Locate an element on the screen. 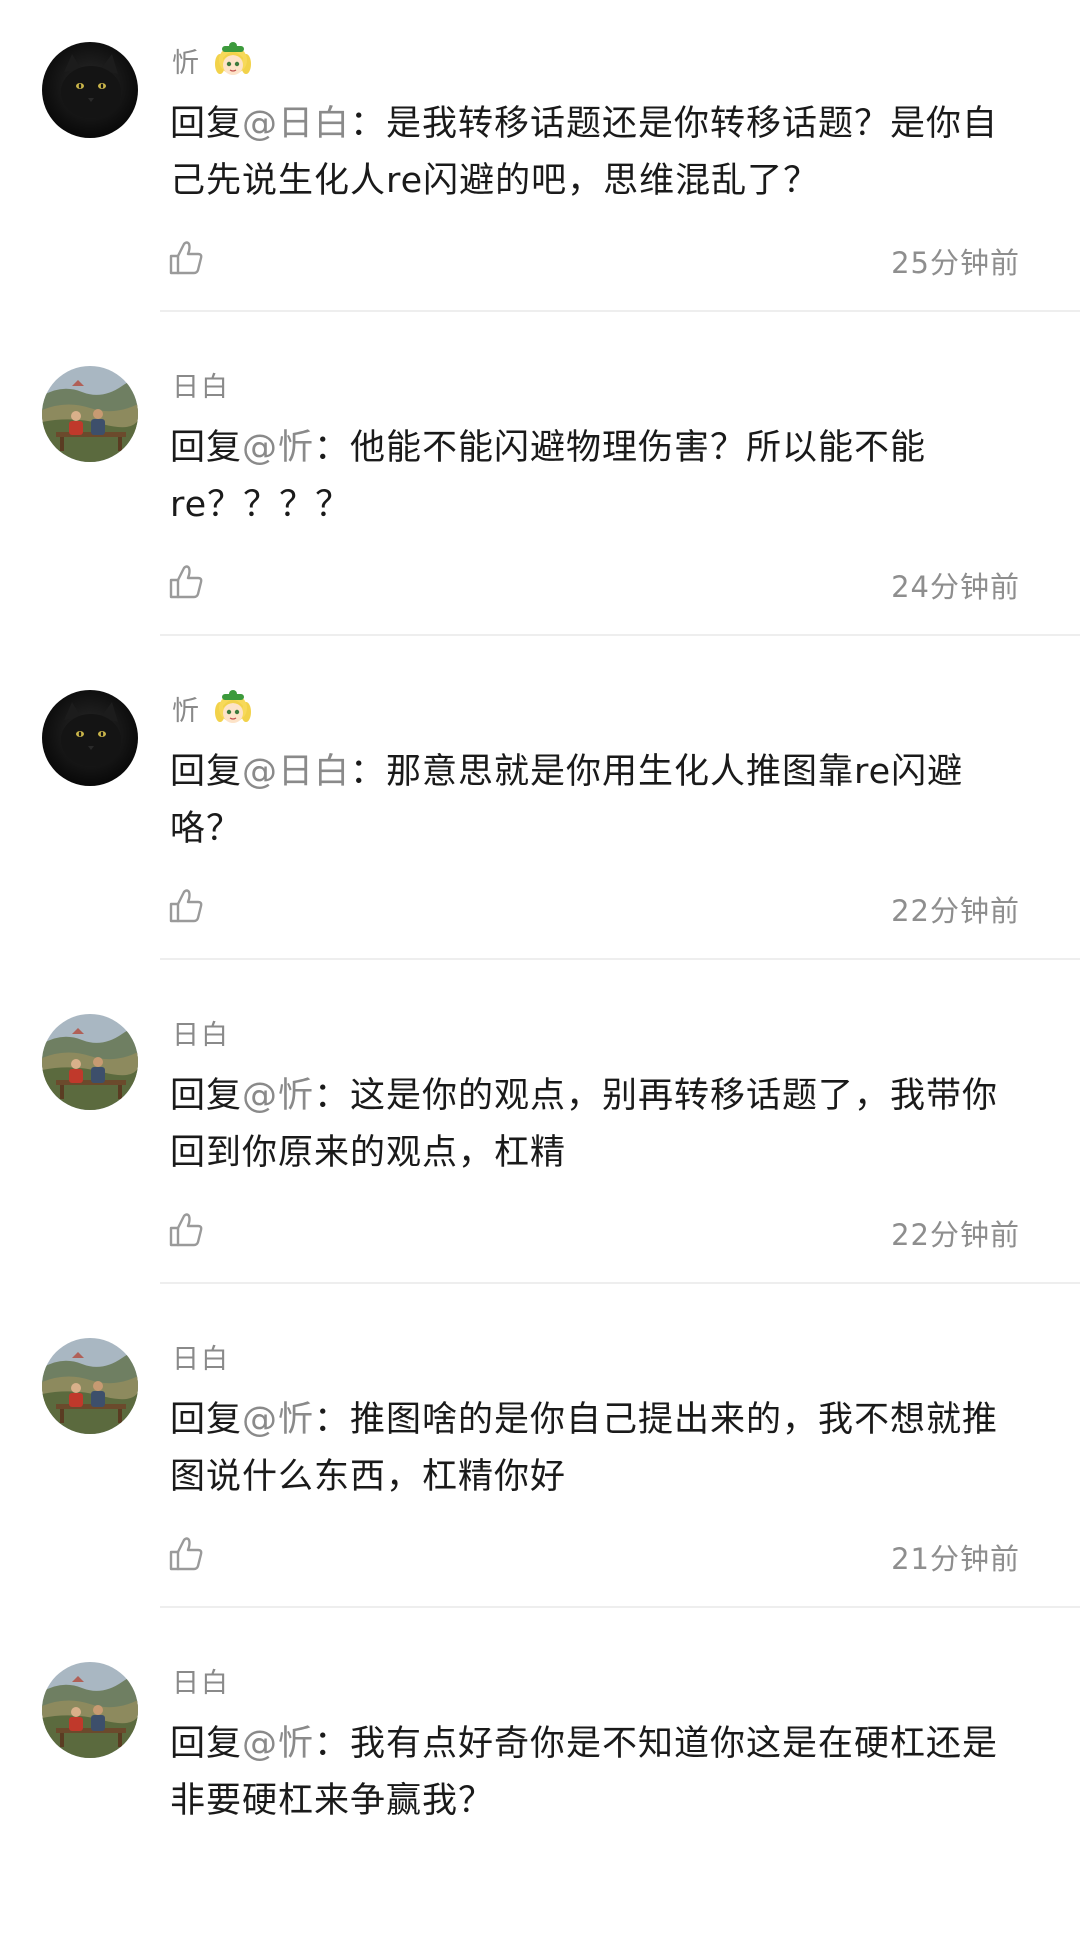 This screenshot has height=1944, width=1080. comment-text: 回复@忻：这是你的观点，别再转移话题了，我带你回到你原来的观点，杠精 is located at coordinates (595, 1125).